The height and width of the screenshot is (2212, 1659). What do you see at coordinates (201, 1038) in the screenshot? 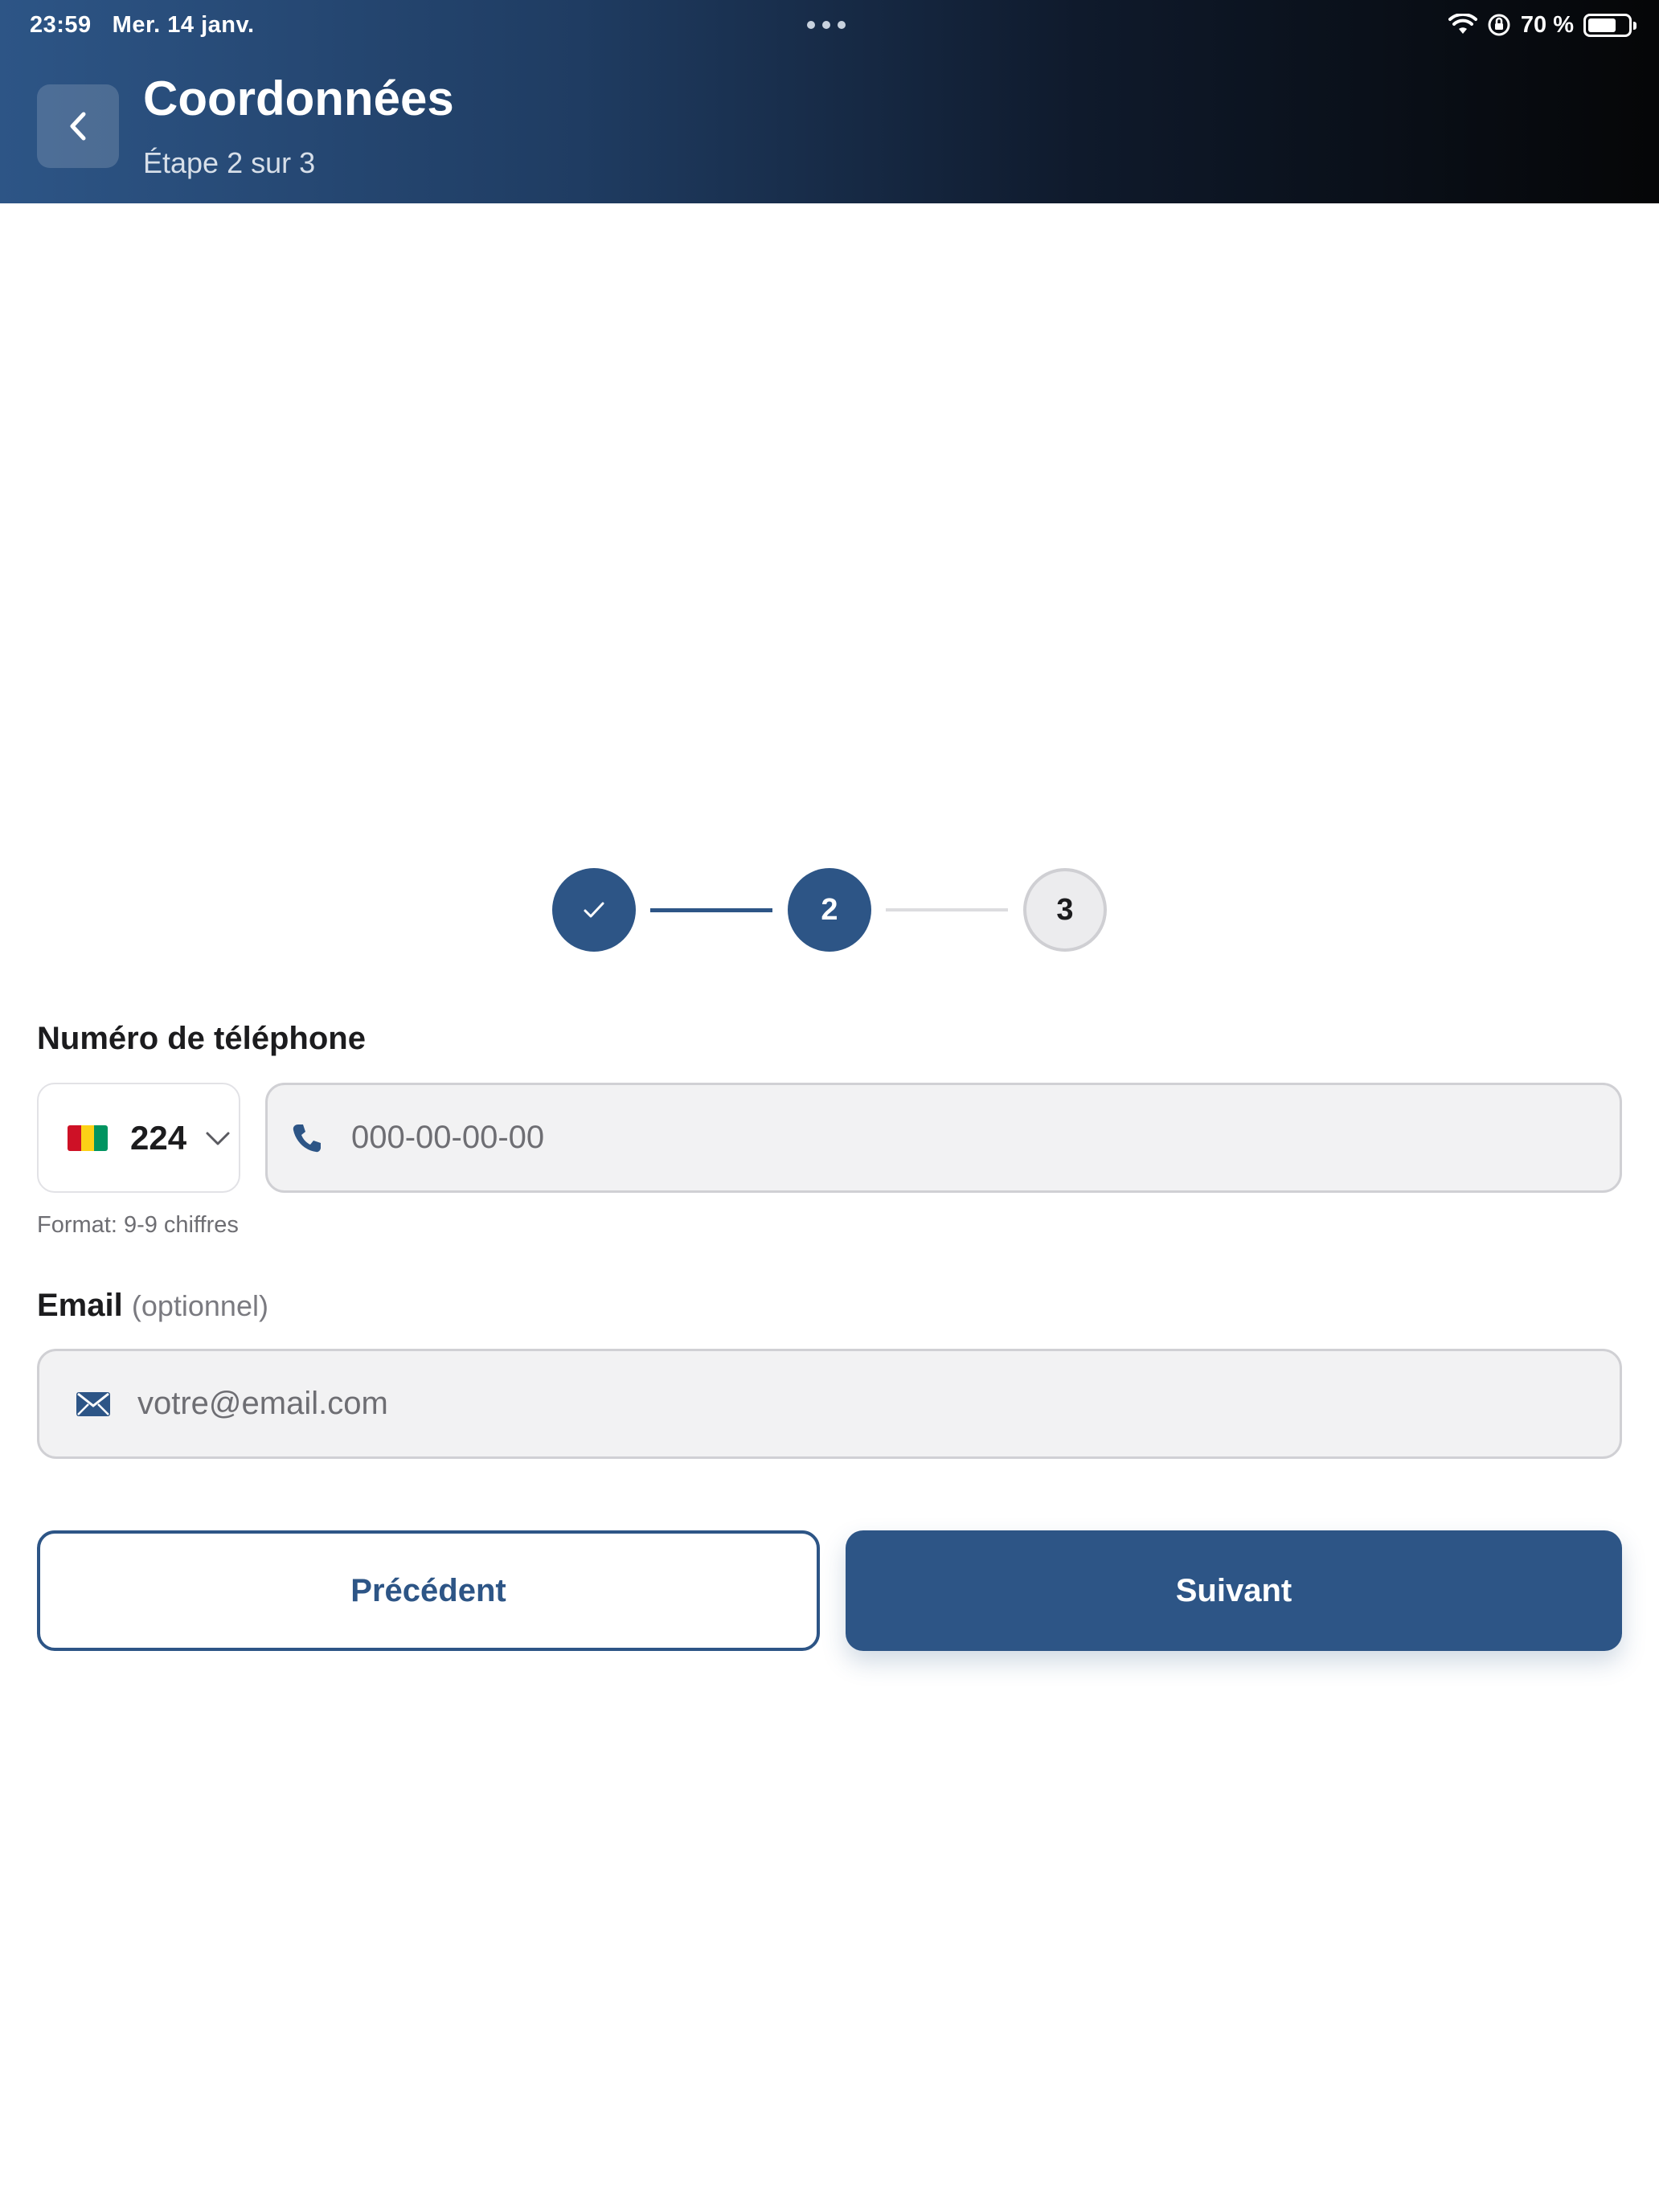
I see `phone-label: Numéro de téléphone` at bounding box center [201, 1038].